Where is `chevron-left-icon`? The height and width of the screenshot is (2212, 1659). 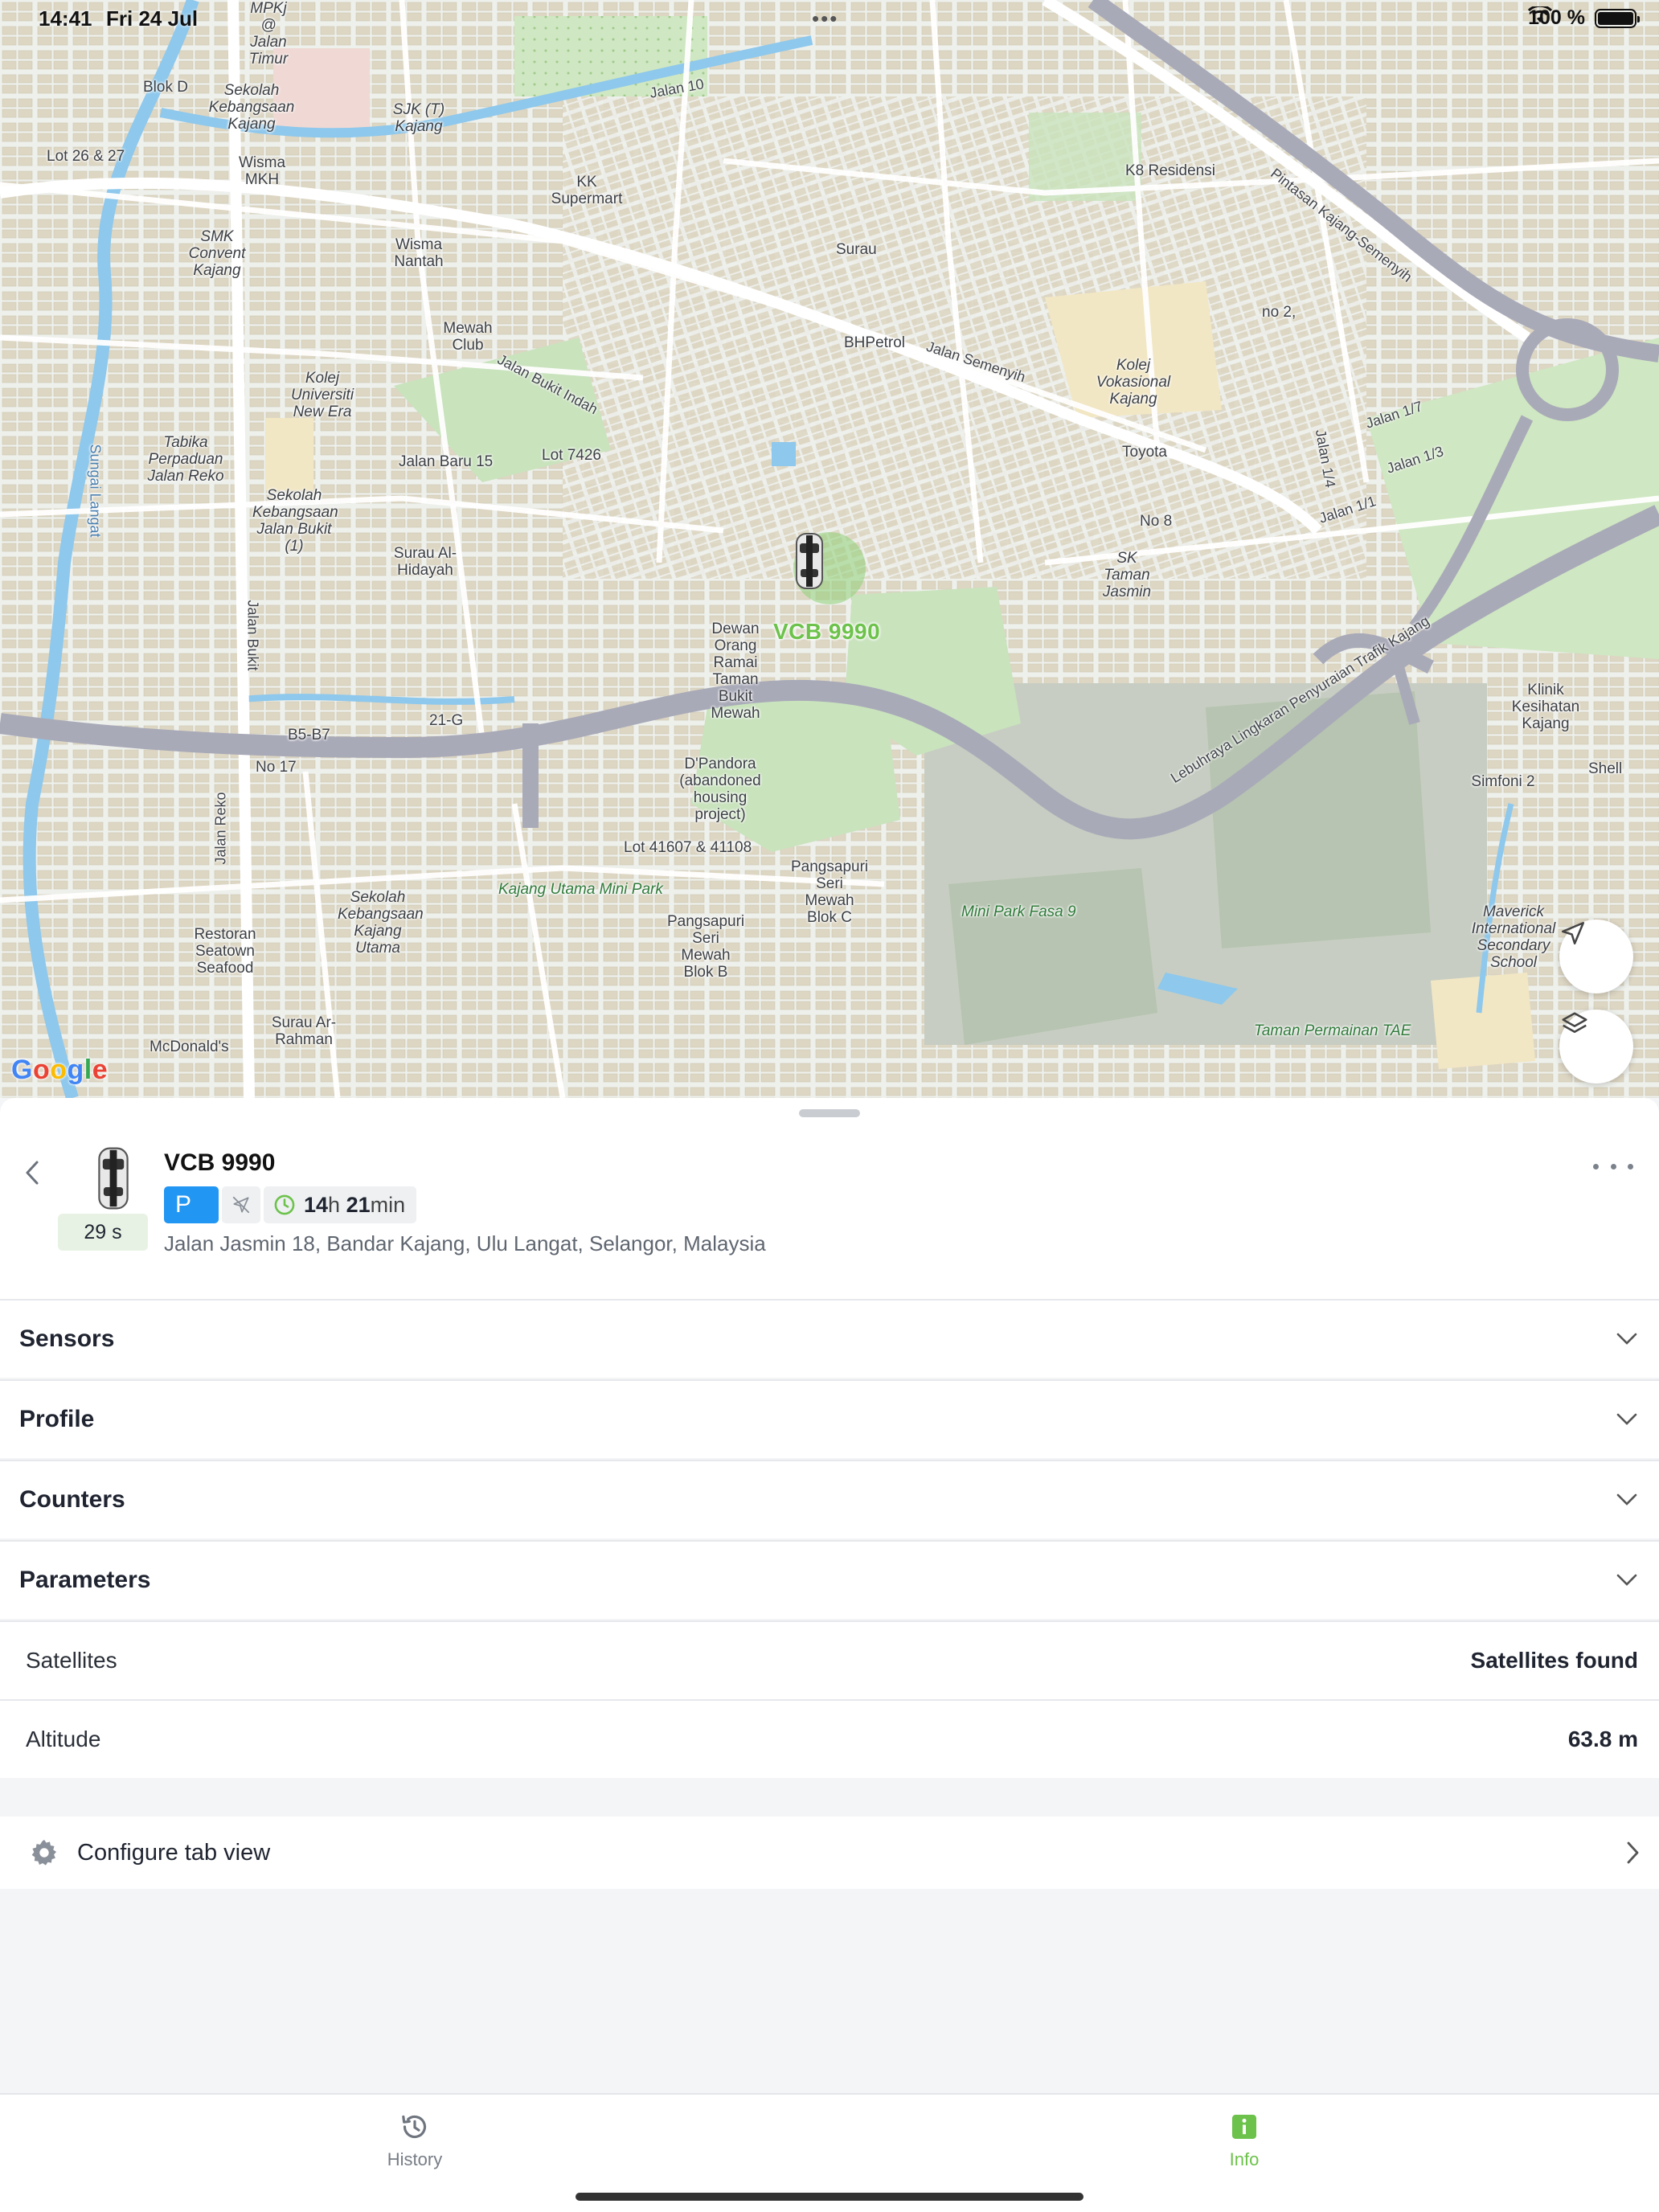 chevron-left-icon is located at coordinates (32, 1173).